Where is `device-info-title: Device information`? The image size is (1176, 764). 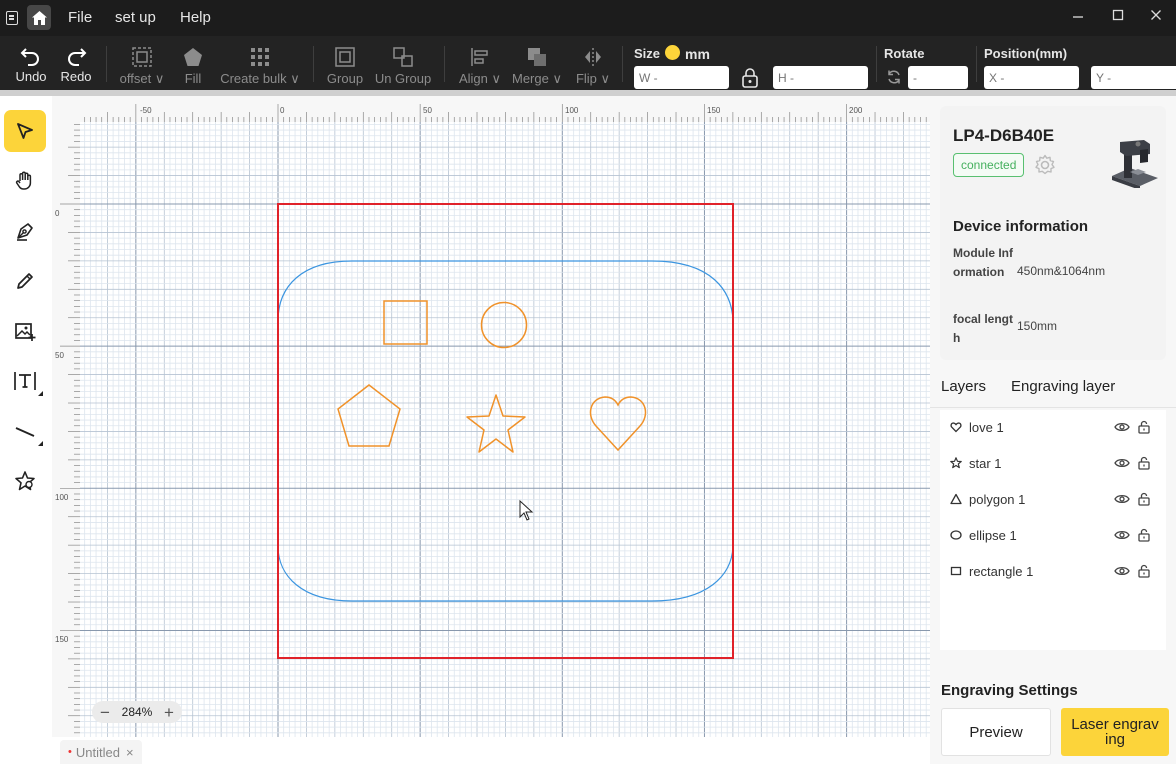
device-info-title: Device information is located at coordinates (1021, 226).